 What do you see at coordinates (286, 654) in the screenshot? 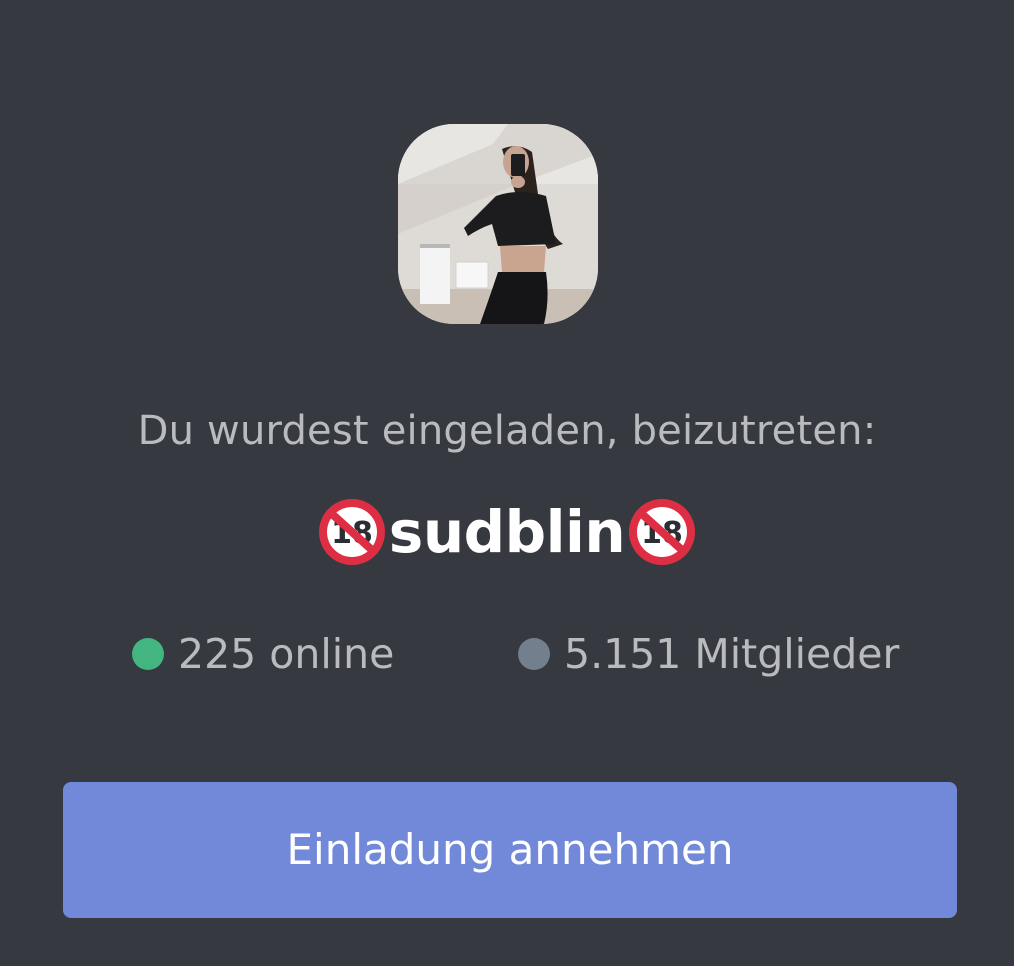
I see `online-count: 225 online` at bounding box center [286, 654].